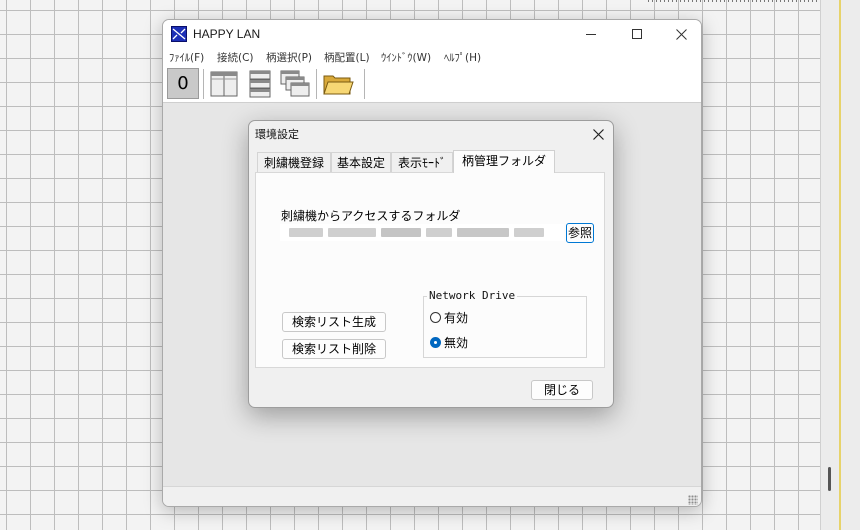  What do you see at coordinates (462, 57) in the screenshot?
I see `menu-help: ﾍﾙﾌﾟ(H)` at bounding box center [462, 57].